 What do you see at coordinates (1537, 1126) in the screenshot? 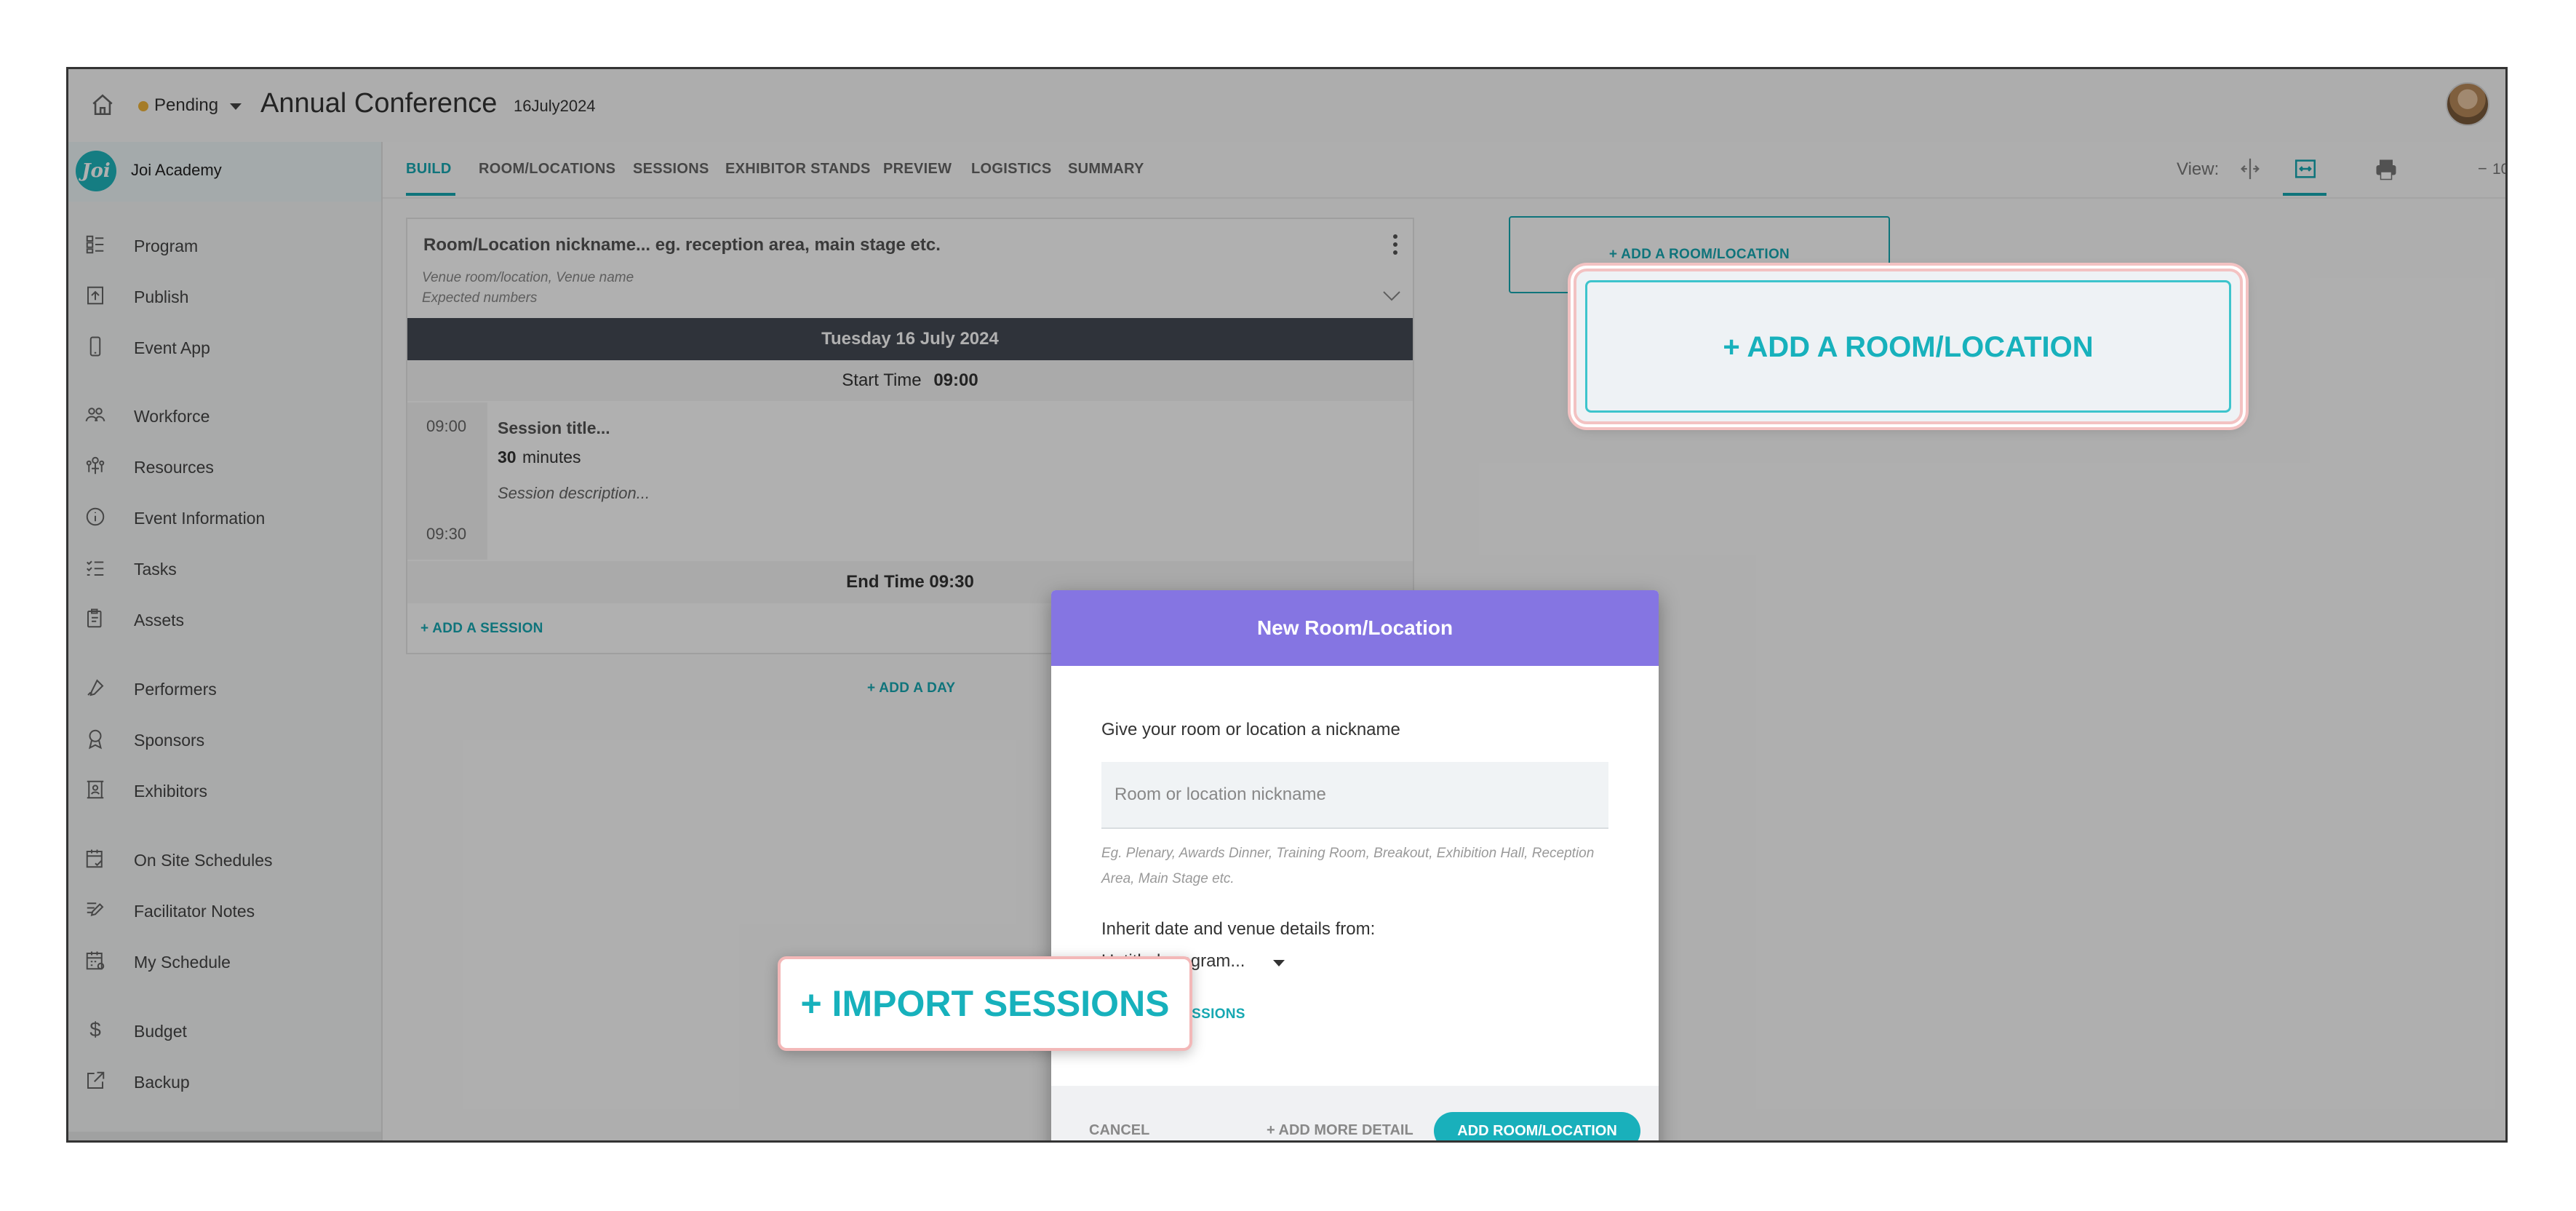
I see `add-room-location-button: ADD ROOM/LOCATION` at bounding box center [1537, 1126].